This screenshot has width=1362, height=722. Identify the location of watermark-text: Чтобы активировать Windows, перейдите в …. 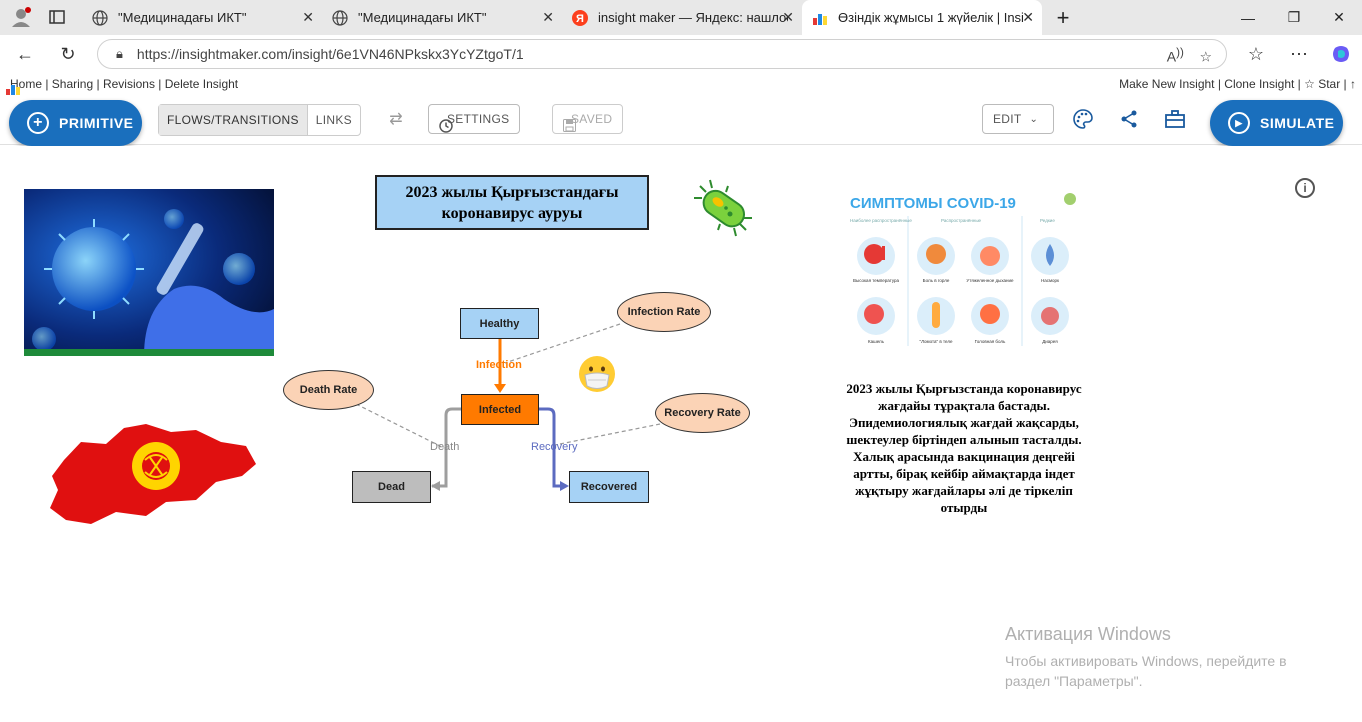
(1146, 671).